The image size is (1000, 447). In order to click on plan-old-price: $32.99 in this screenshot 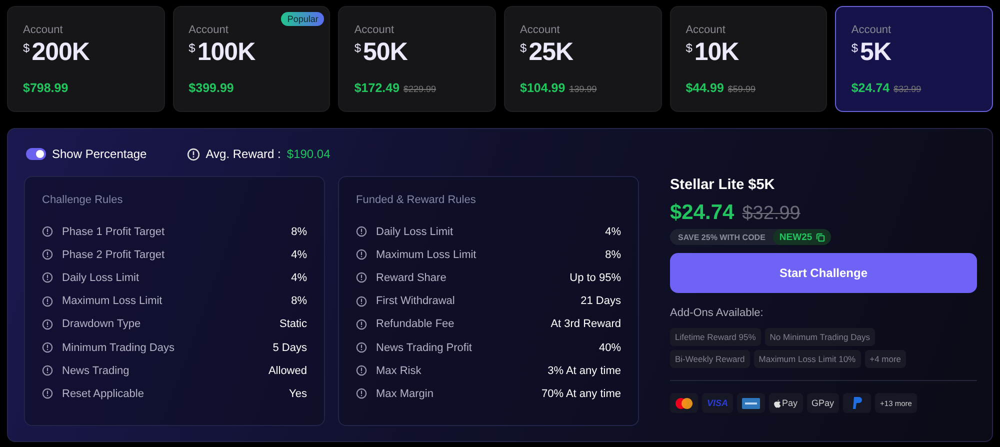, I will do `click(771, 214)`.